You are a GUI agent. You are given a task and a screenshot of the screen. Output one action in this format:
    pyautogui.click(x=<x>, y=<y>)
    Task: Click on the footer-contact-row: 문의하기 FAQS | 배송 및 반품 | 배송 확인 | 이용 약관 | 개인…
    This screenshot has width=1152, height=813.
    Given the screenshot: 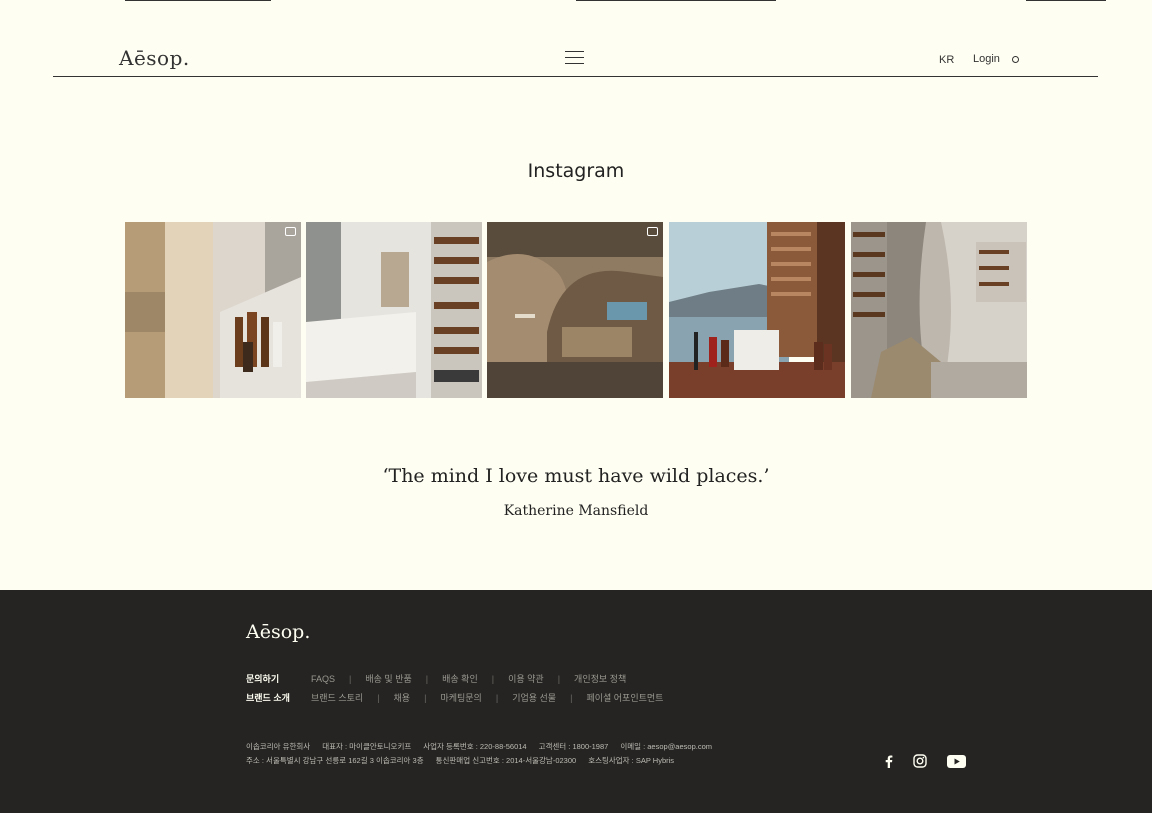 What is the action you would take?
    pyautogui.click(x=436, y=678)
    